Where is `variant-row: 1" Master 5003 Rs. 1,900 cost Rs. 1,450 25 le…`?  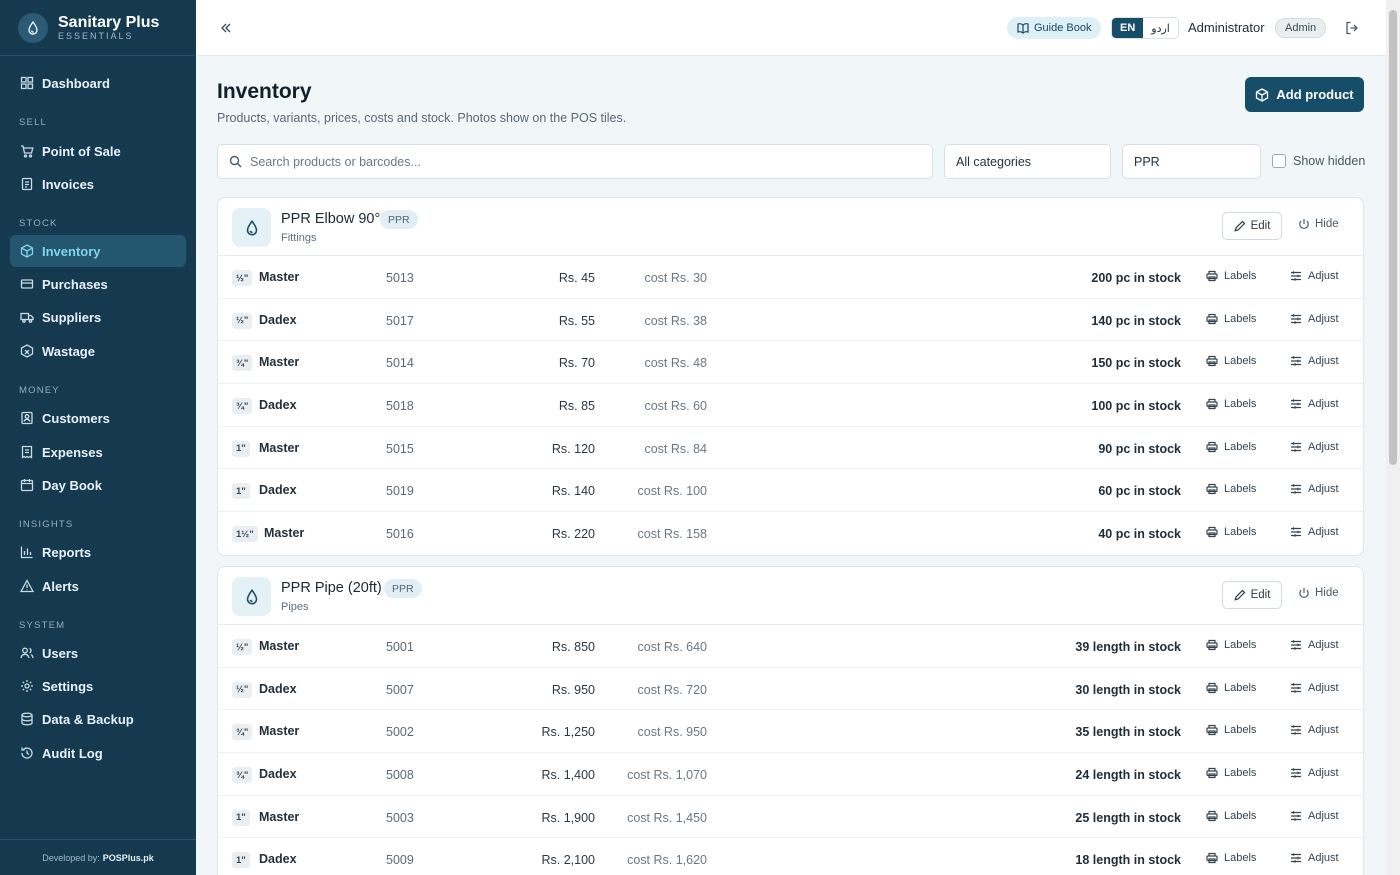 variant-row: 1" Master 5003 Rs. 1,900 cost Rs. 1,450 25 le… is located at coordinates (790, 817).